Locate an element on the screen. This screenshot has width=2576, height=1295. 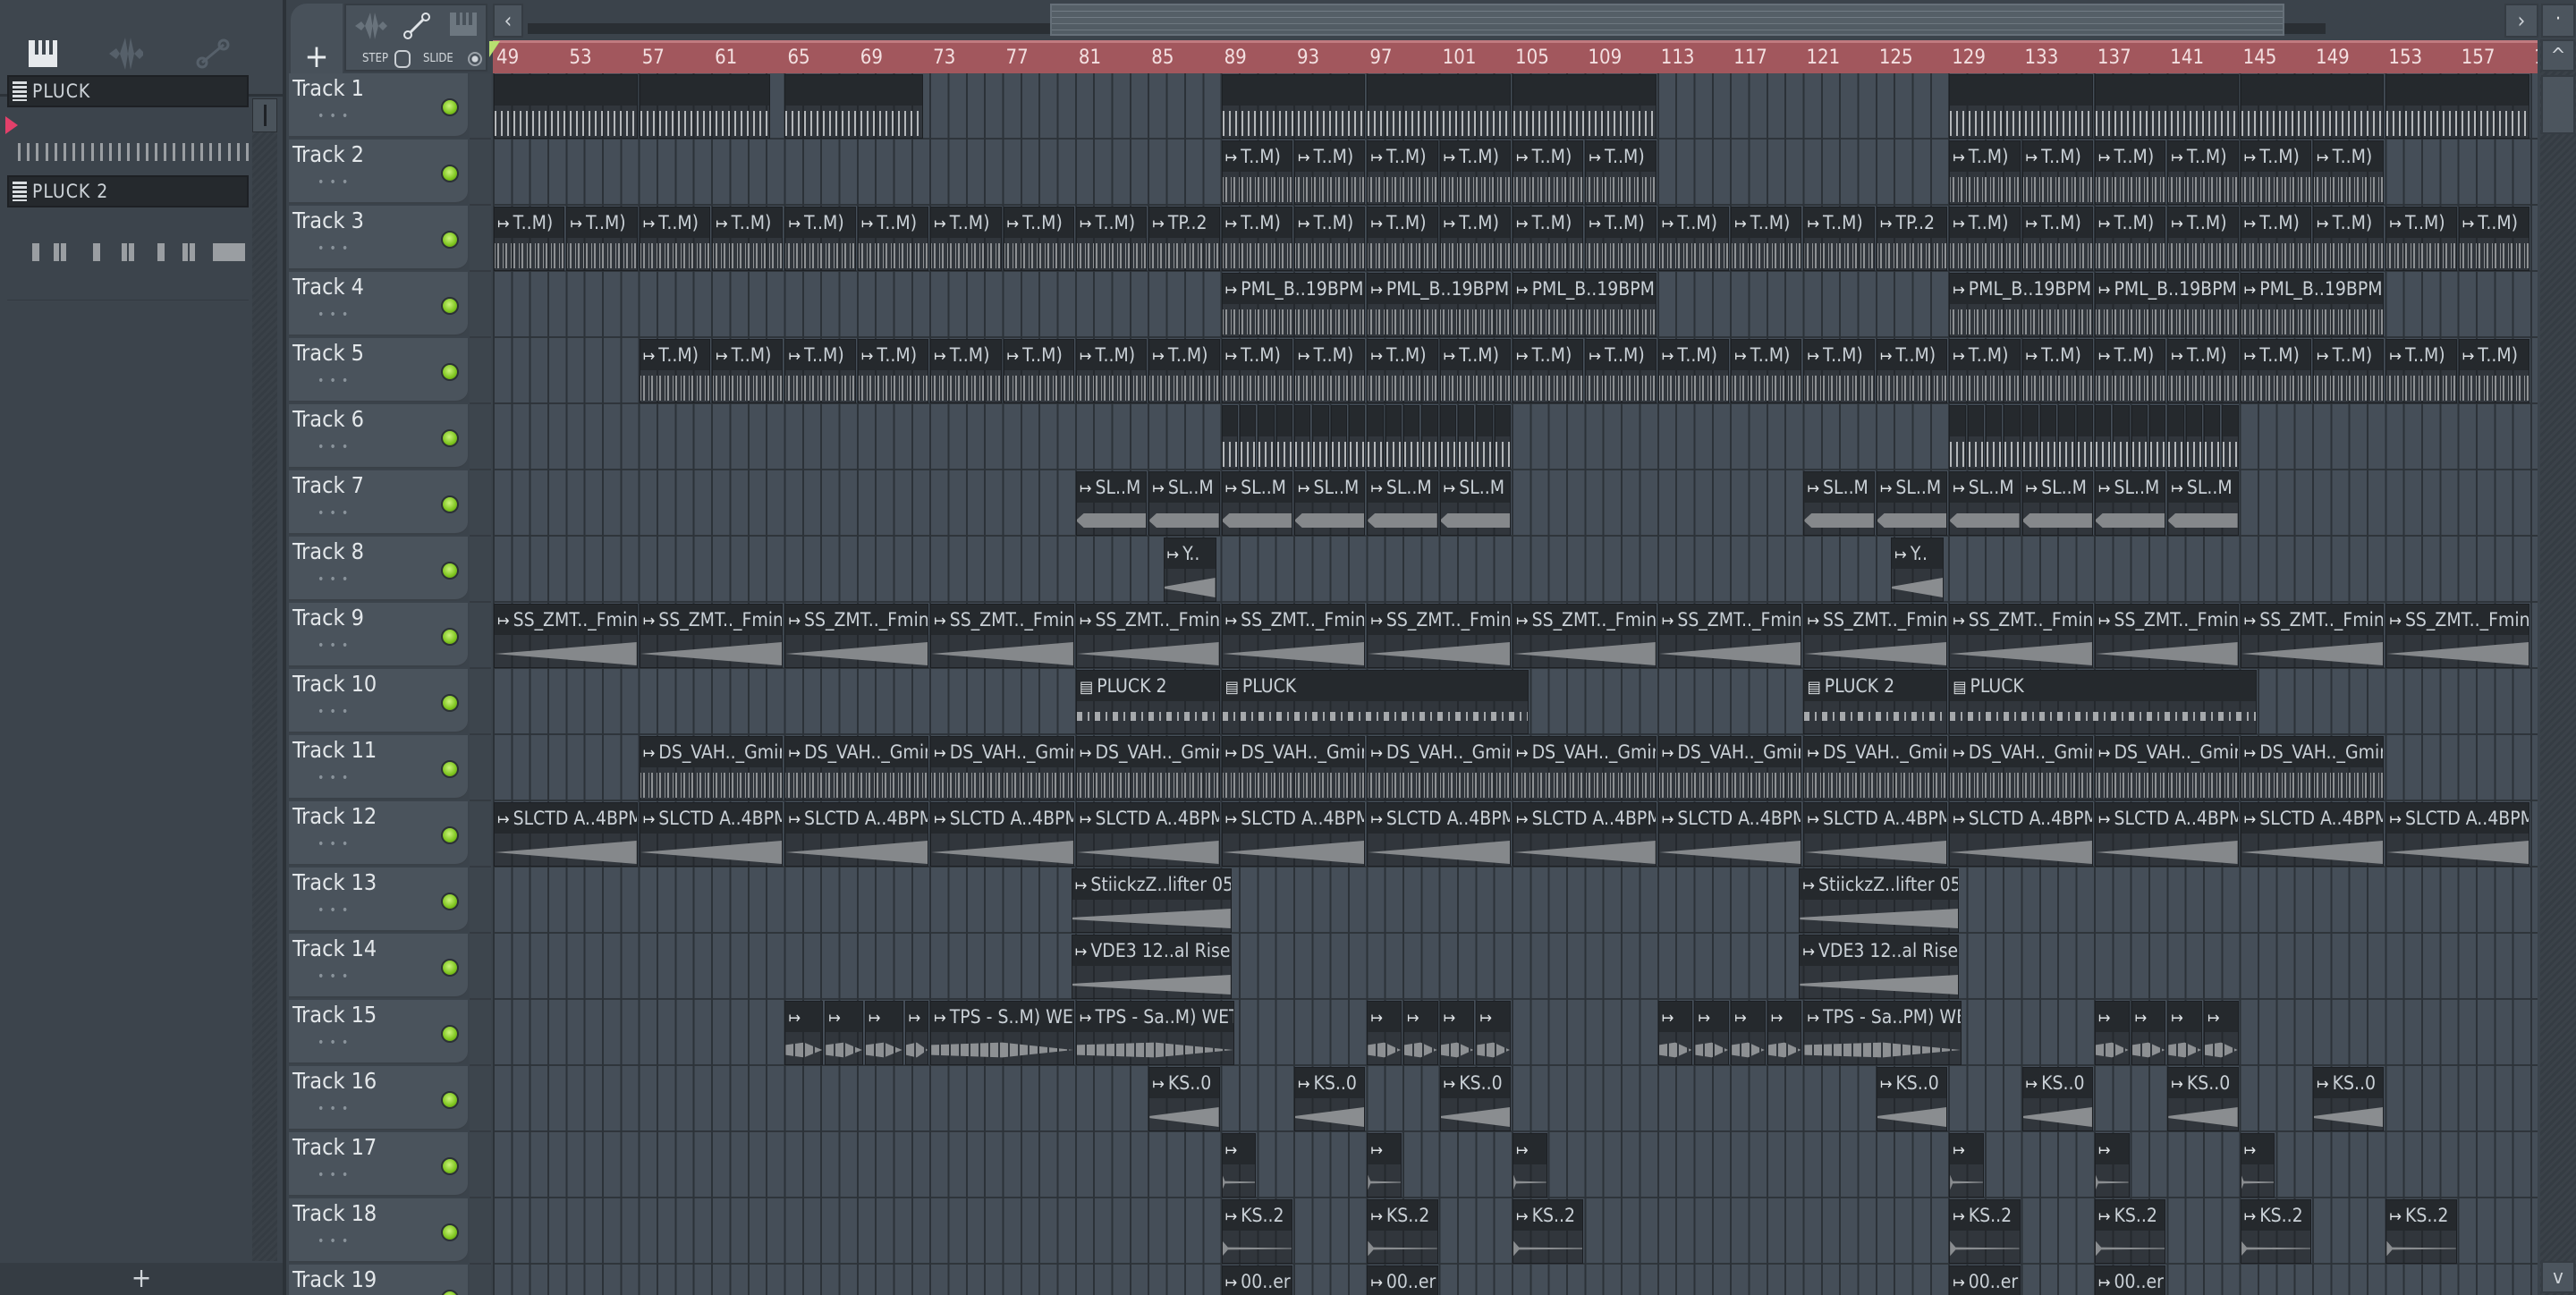
piano-roll-icon is located at coordinates (463, 26).